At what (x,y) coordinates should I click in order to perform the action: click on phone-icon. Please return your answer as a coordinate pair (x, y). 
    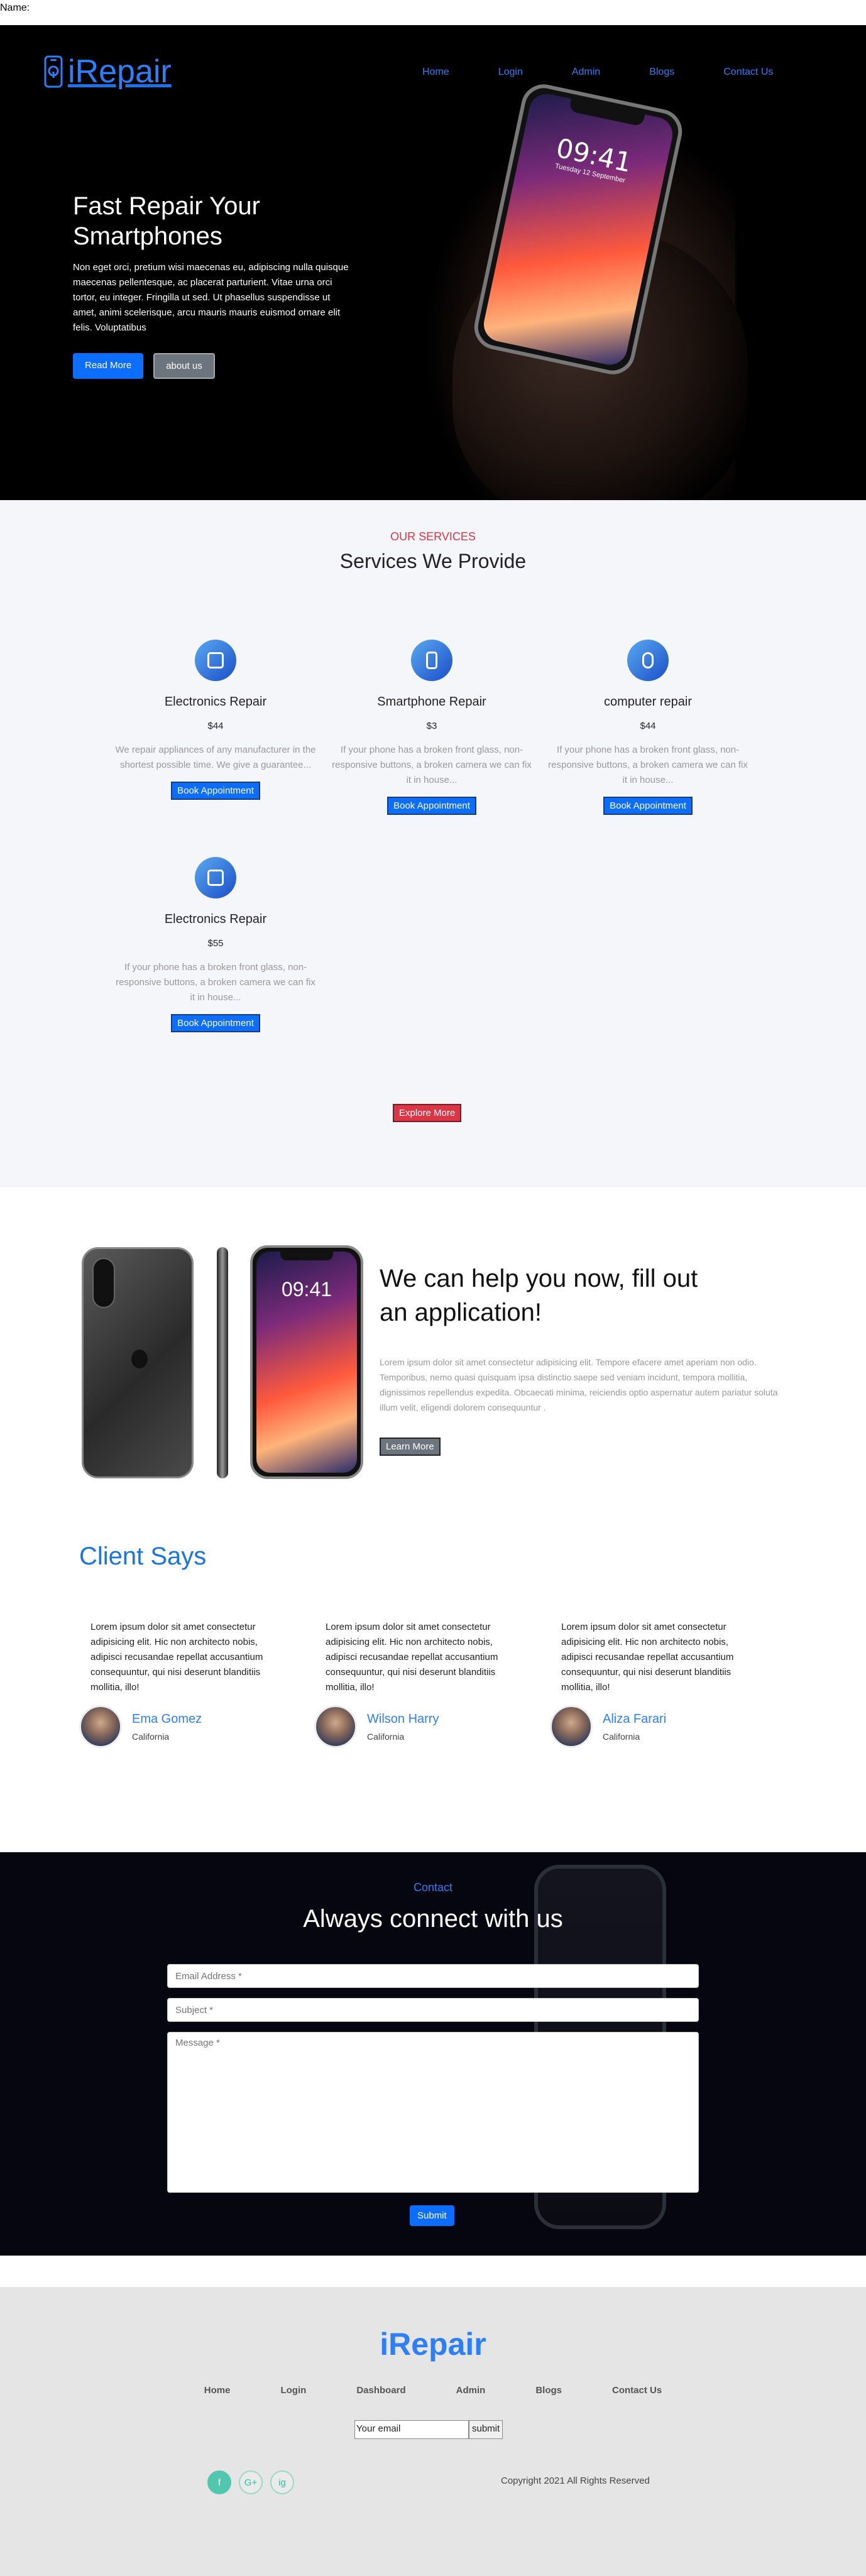
    Looking at the image, I should click on (53, 71).